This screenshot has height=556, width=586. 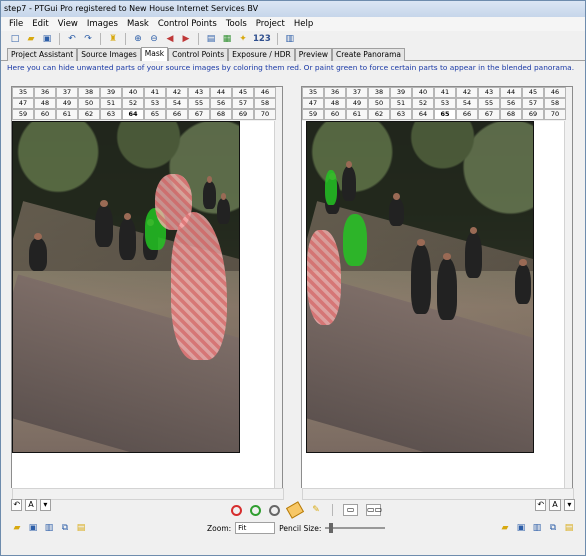 I want to click on left-image-tab-51: 51, so click(x=111, y=103).